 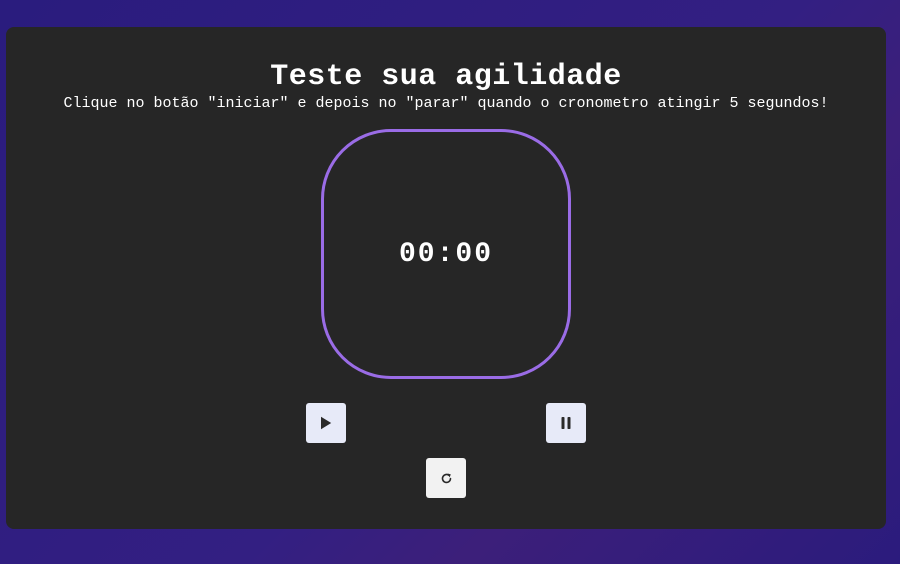 What do you see at coordinates (446, 77) in the screenshot?
I see `page-title: Teste sua agilidade` at bounding box center [446, 77].